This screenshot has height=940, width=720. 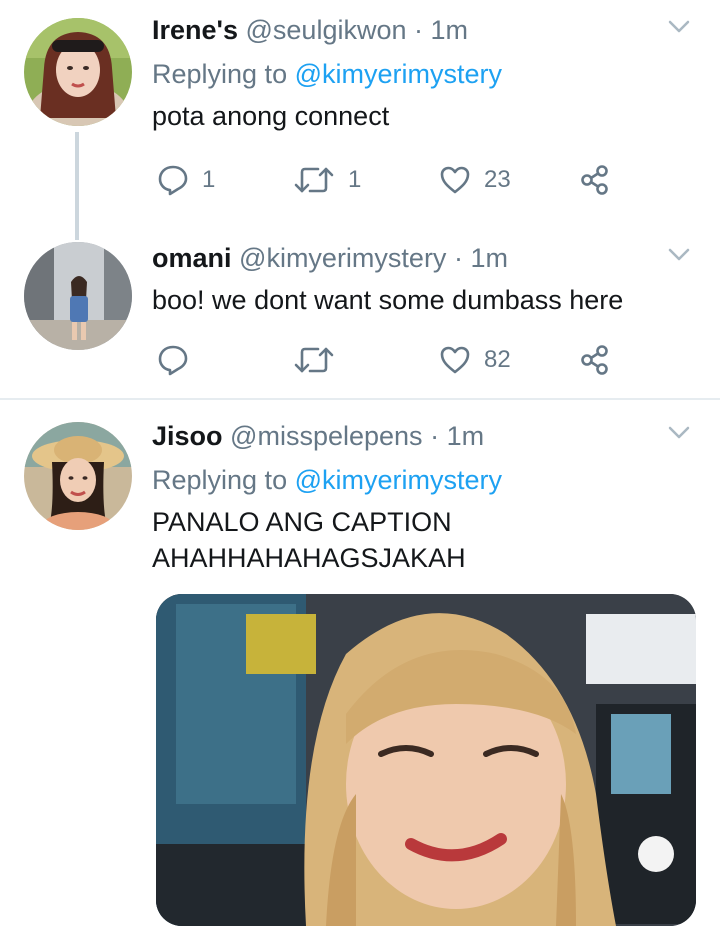 I want to click on tweet-actions: 1 1 23, so click(x=392, y=180).